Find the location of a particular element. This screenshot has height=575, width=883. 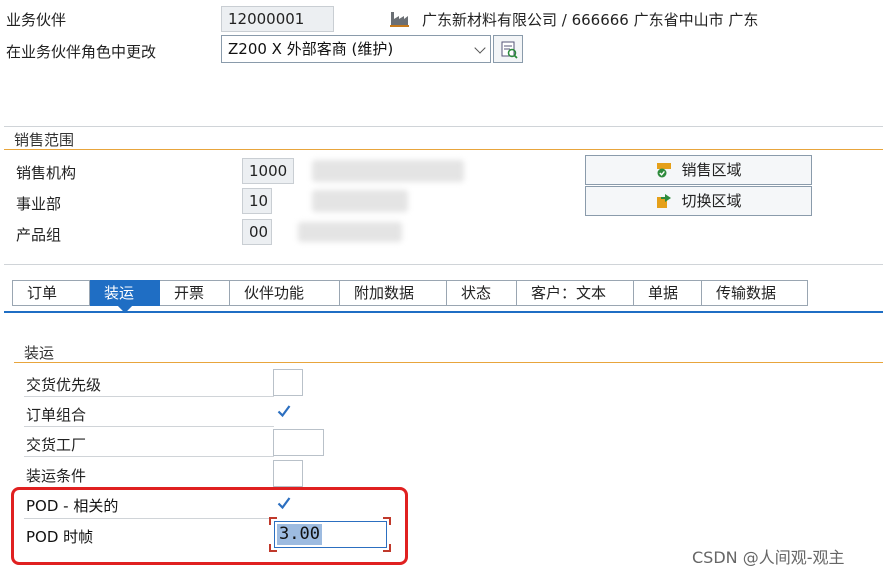

role-details-button is located at coordinates (508, 49).